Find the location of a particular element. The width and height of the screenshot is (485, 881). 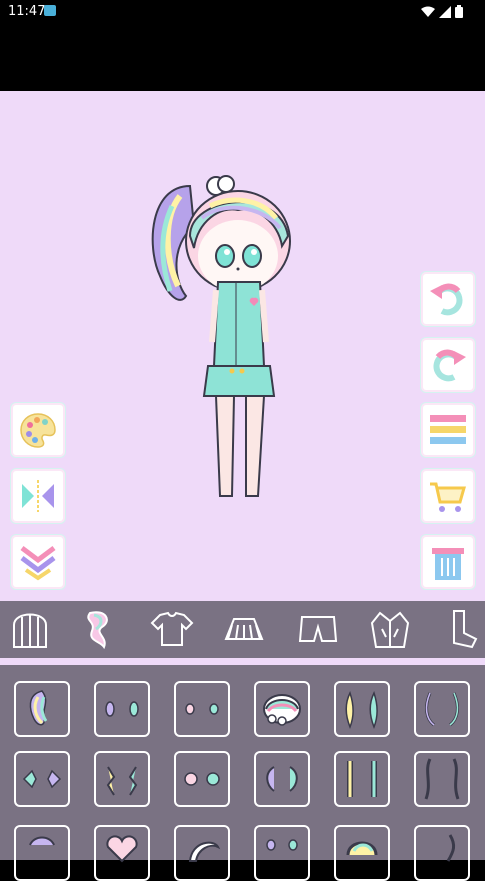

wifi-icon is located at coordinates (428, 11).